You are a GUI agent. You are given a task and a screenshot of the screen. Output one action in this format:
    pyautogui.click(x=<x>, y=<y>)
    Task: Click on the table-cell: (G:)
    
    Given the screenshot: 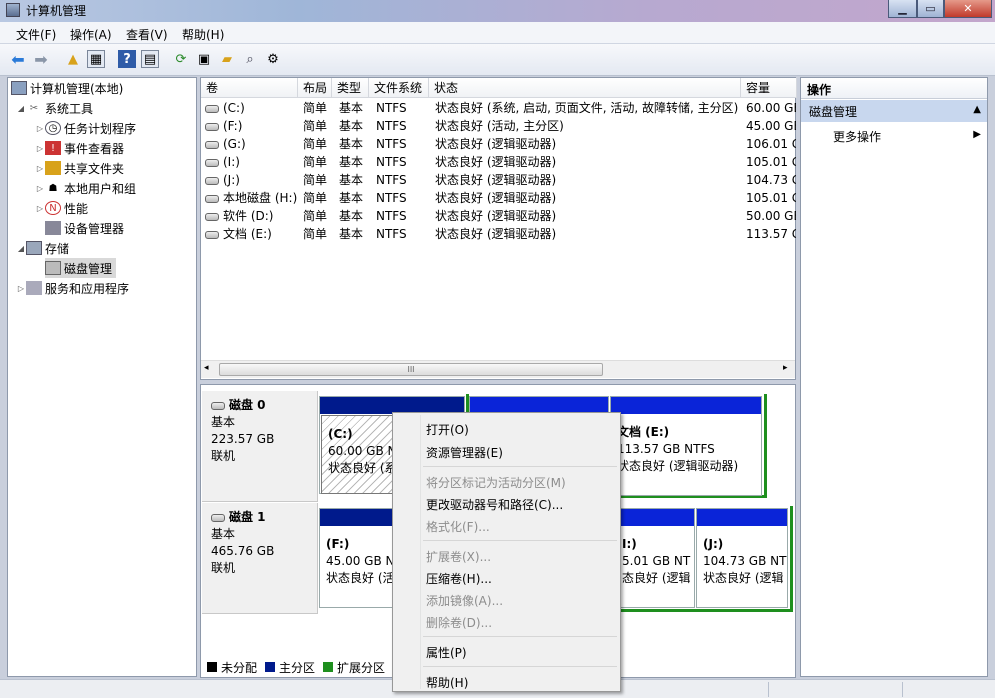 What is the action you would take?
    pyautogui.click(x=251, y=144)
    